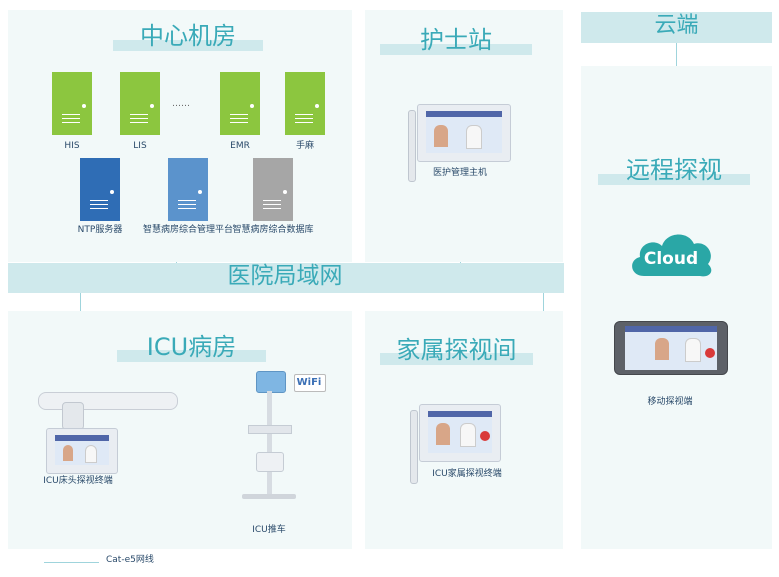 This screenshot has width=779, height=577. What do you see at coordinates (676, 54) in the screenshot?
I see `link-cloud-remote` at bounding box center [676, 54].